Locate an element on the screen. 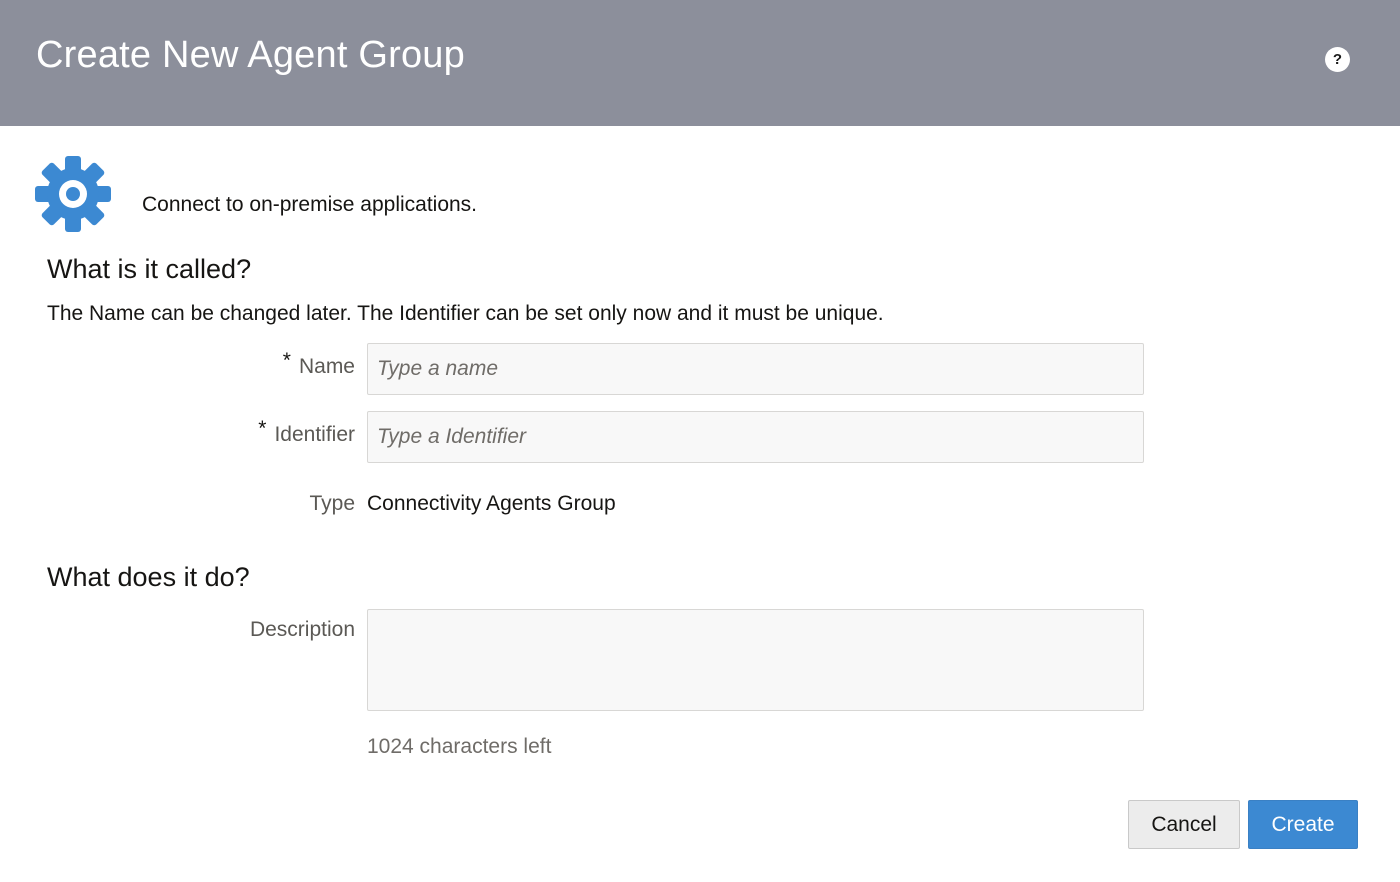 Image resolution: width=1400 pixels, height=882 pixels. cancel-button: Cancel is located at coordinates (1184, 824).